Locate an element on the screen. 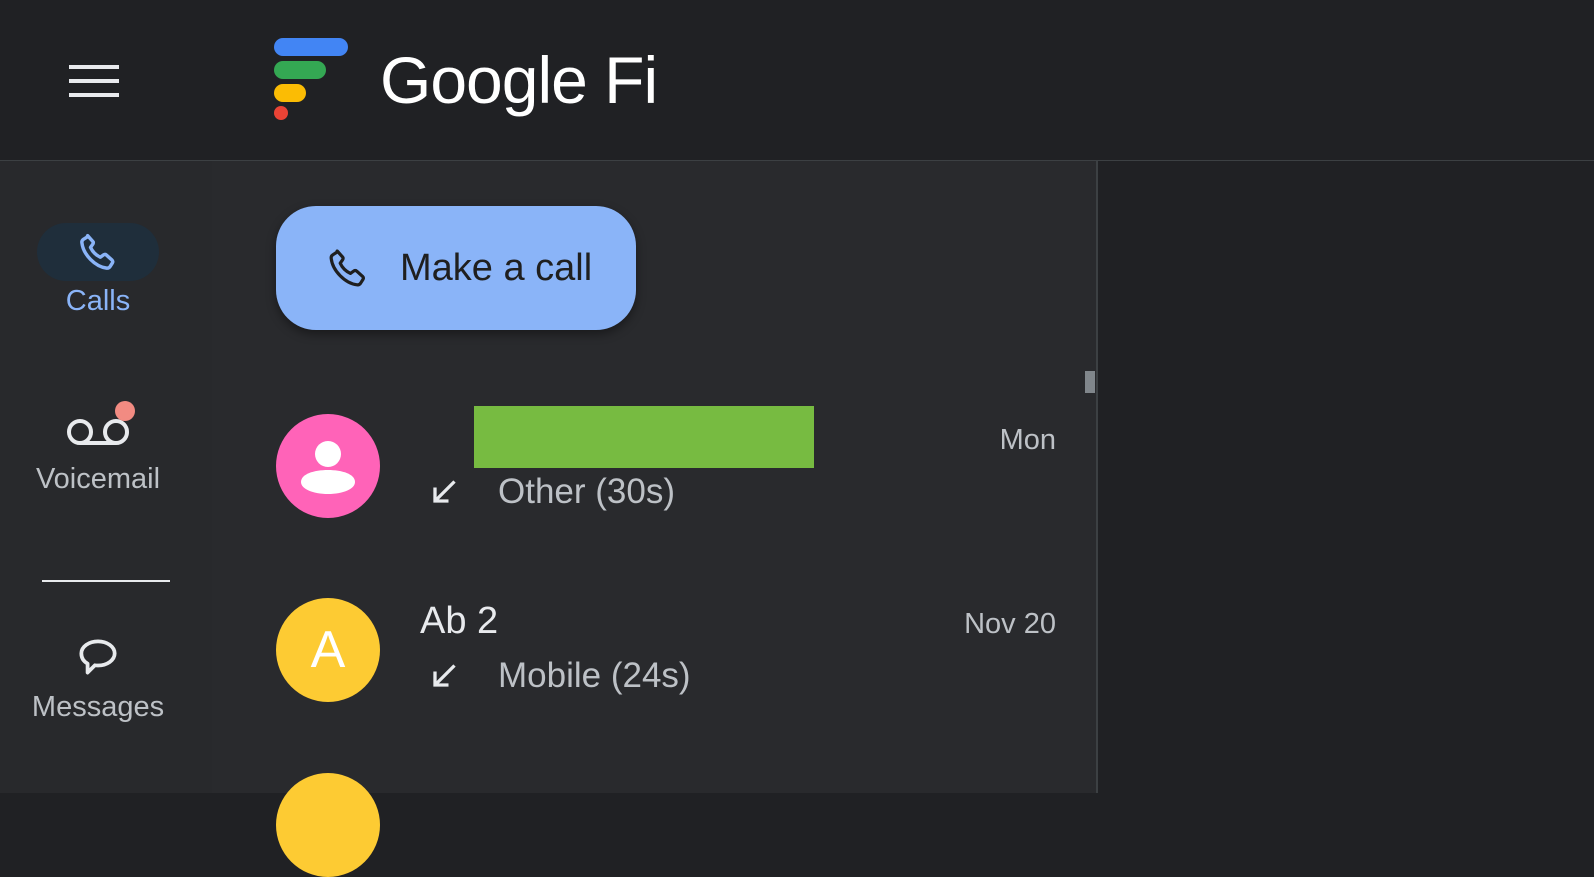 The image size is (1594, 877). chat-bubble-icon is located at coordinates (98, 657).